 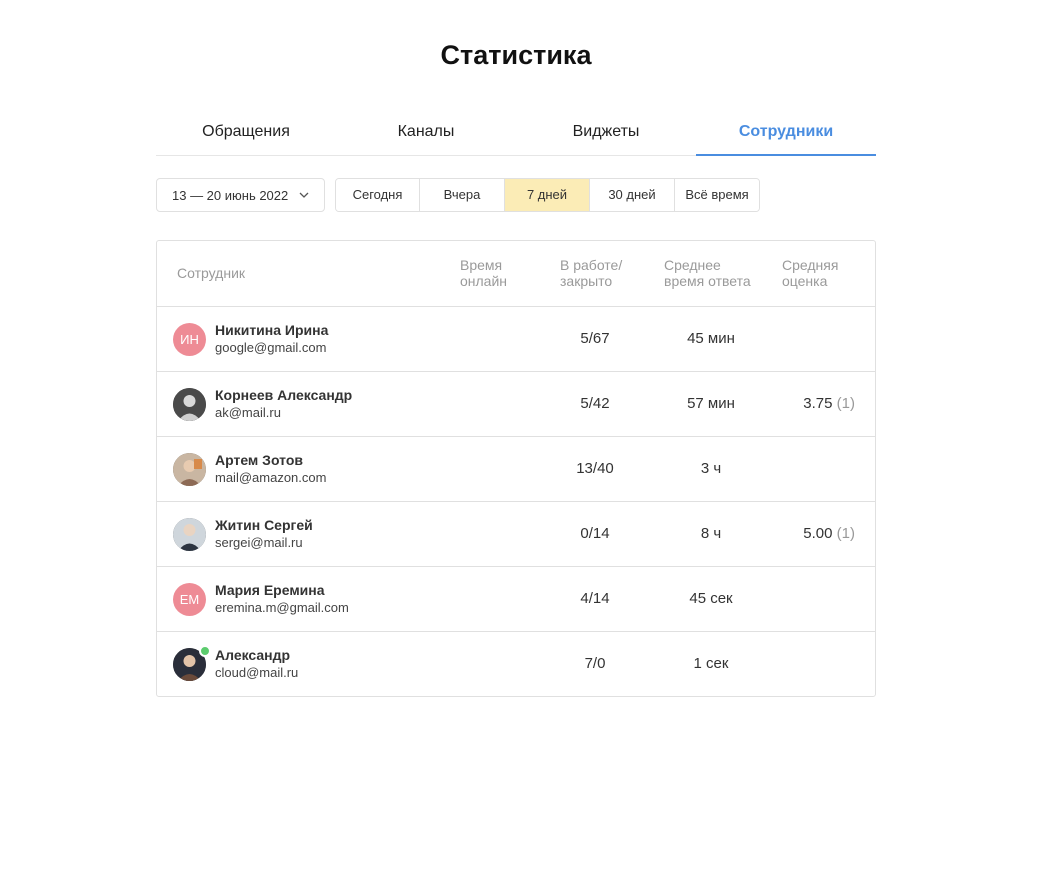 What do you see at coordinates (246, 132) in the screenshot?
I see `tab-requests: Обращения` at bounding box center [246, 132].